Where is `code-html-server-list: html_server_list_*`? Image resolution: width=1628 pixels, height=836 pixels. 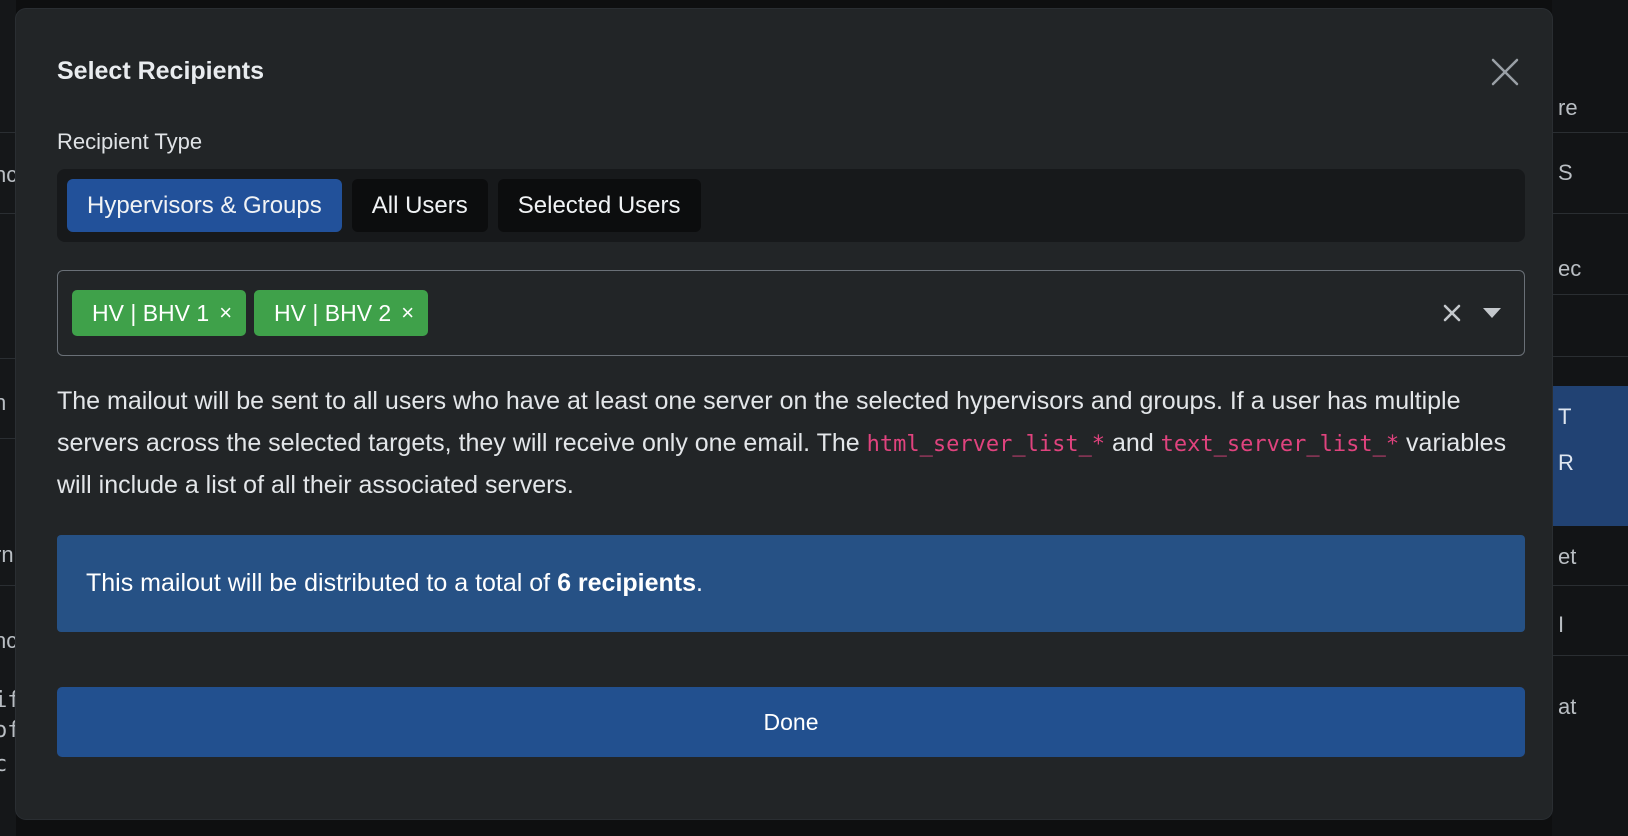
code-html-server-list: html_server_list_* is located at coordinates (986, 444).